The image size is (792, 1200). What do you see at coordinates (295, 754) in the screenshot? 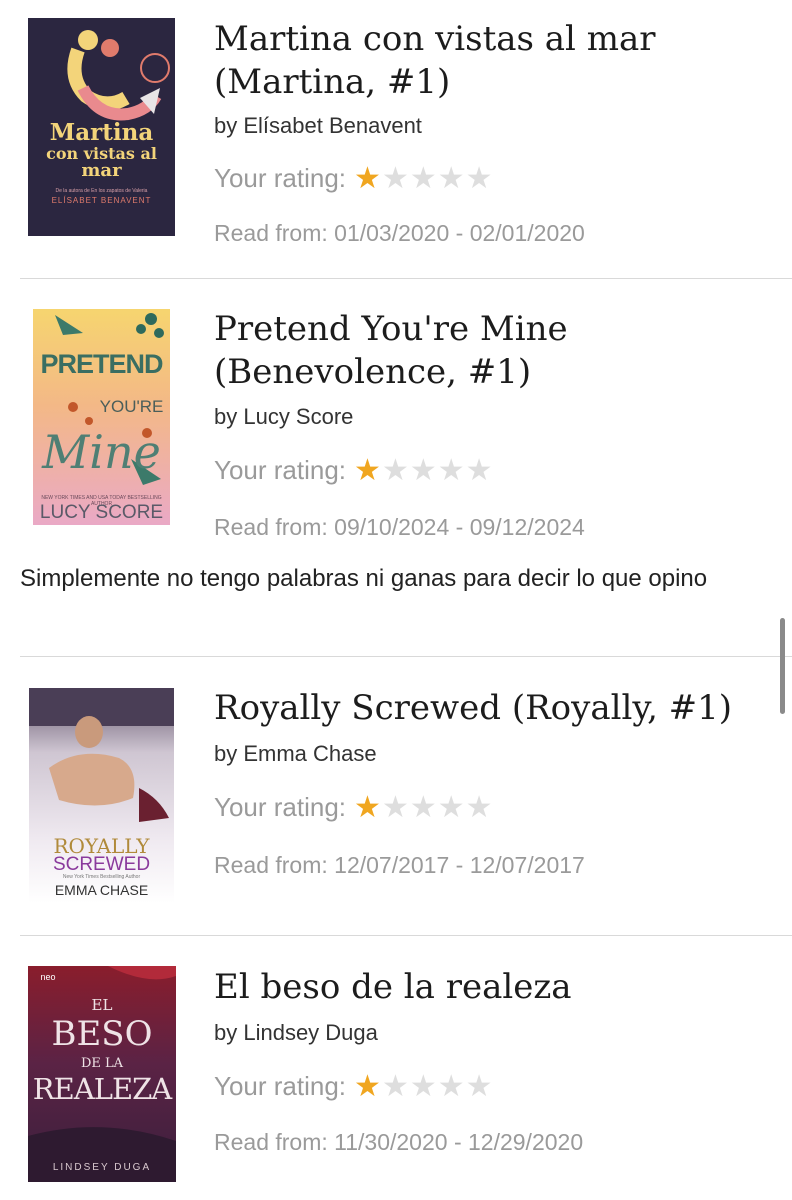
I see `book-author: by Emma Chase` at bounding box center [295, 754].